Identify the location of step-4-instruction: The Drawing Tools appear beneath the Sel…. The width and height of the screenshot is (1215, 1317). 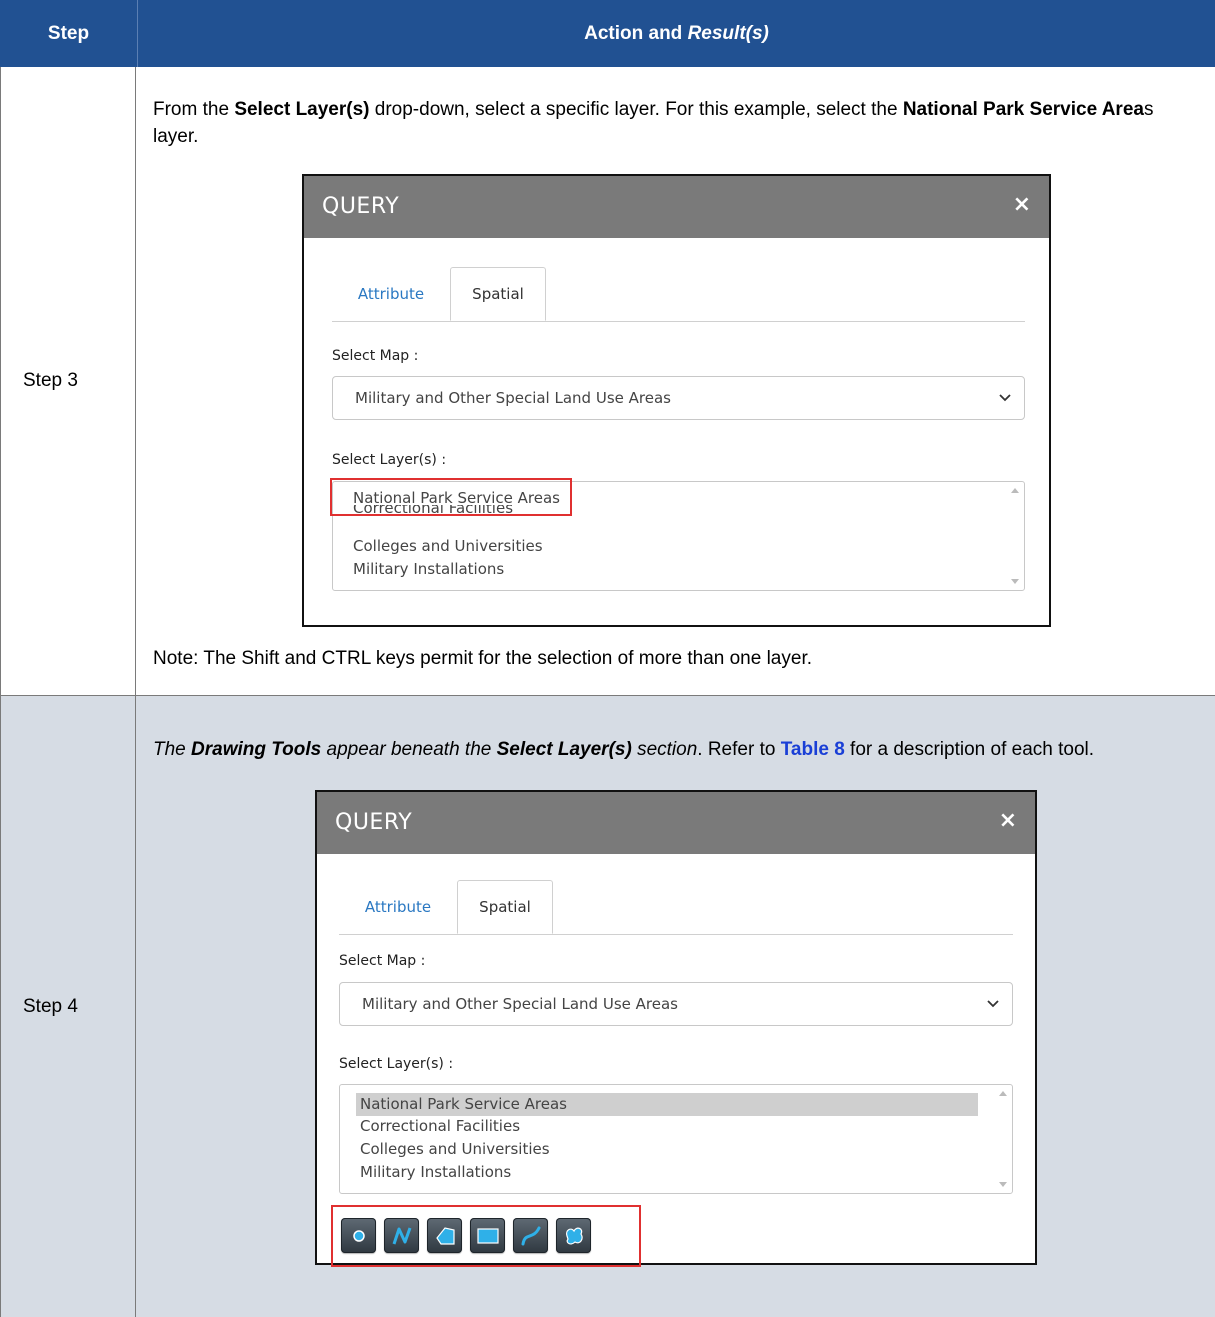
(678, 749).